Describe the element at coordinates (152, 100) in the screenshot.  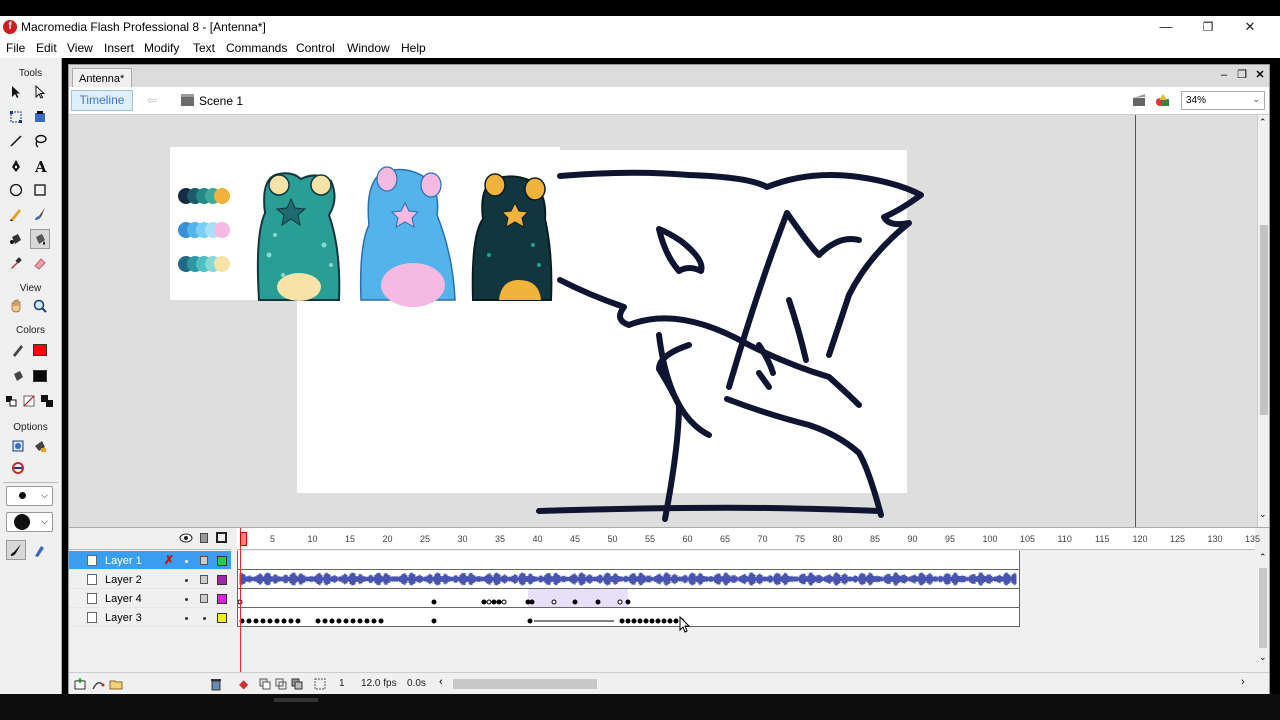
I see `back-arrow-icon: ⇦` at that location.